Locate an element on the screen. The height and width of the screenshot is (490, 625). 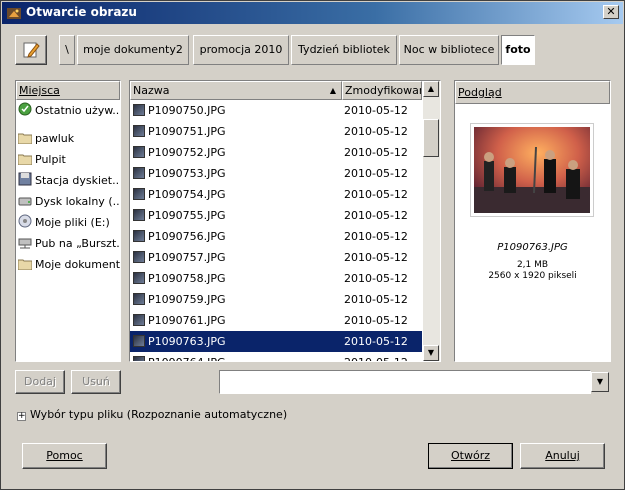
remove-bookmark-button: Usuń is located at coordinates (96, 382).